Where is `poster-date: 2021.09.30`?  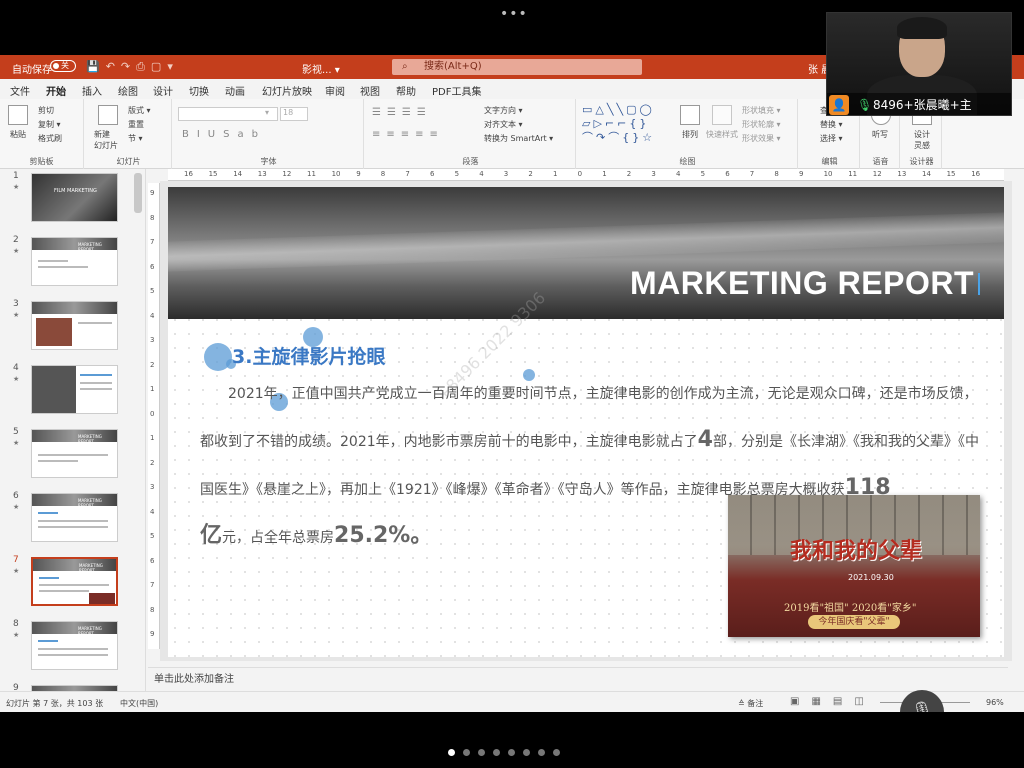 poster-date: 2021.09.30 is located at coordinates (871, 577).